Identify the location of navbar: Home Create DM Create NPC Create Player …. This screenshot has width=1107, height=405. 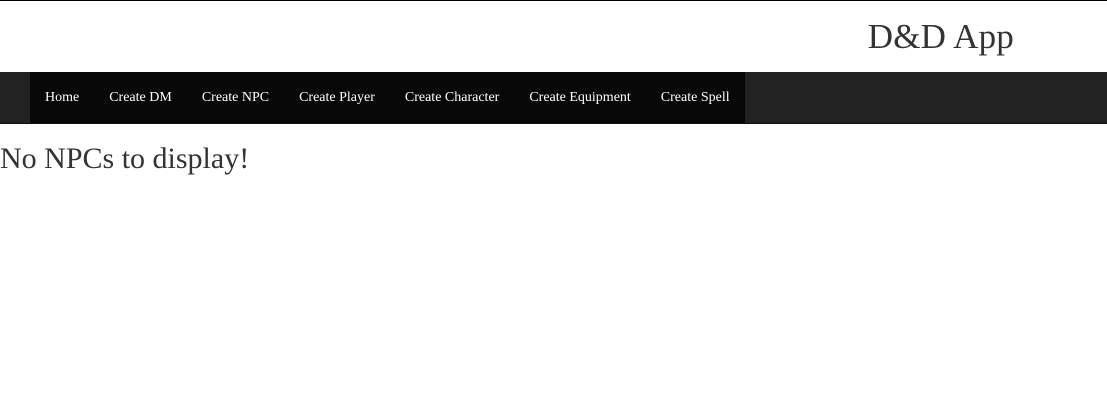
(553, 98).